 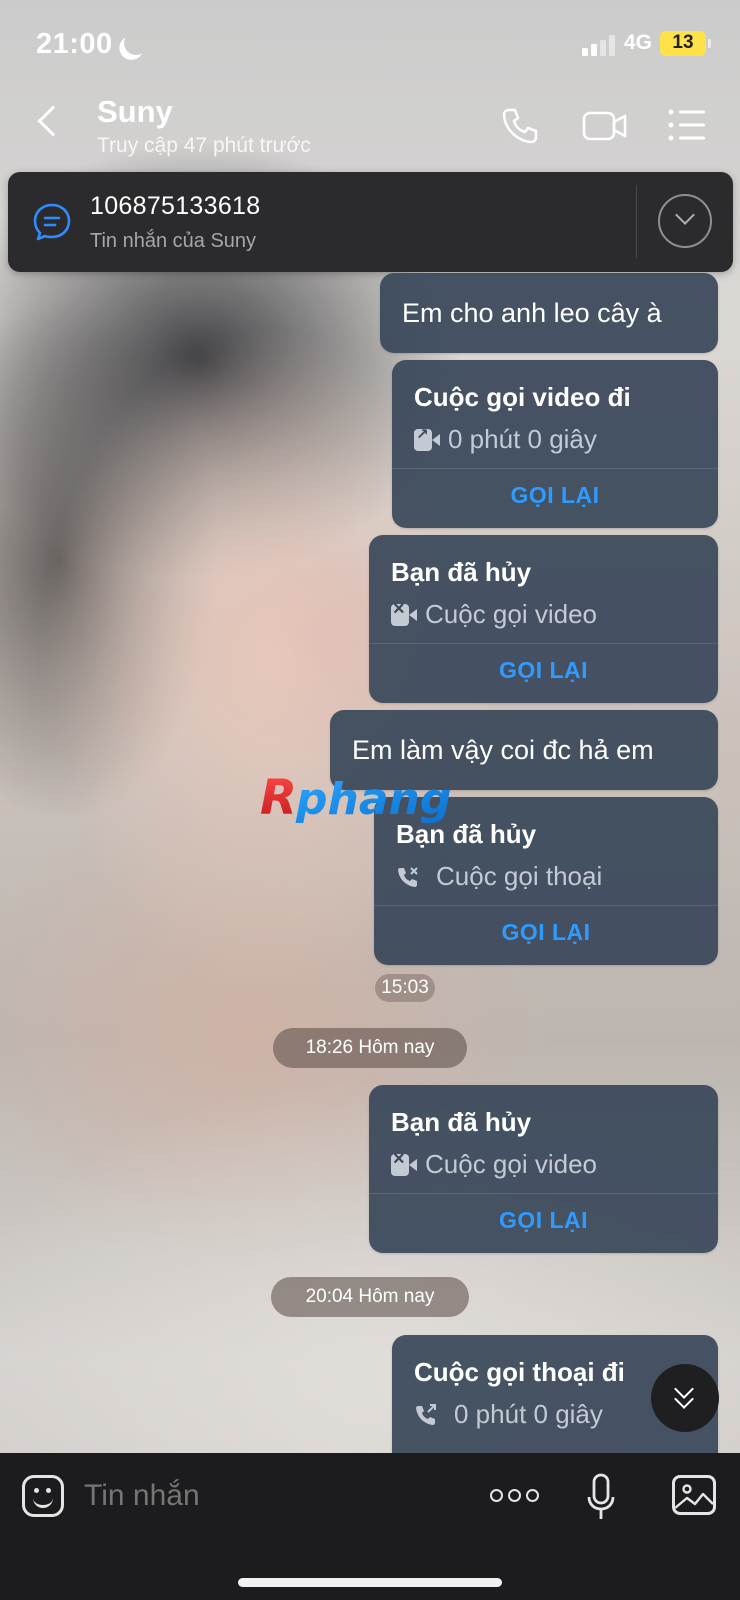 I want to click on date-separator: 18:26 Hôm nay, so click(x=370, y=1048).